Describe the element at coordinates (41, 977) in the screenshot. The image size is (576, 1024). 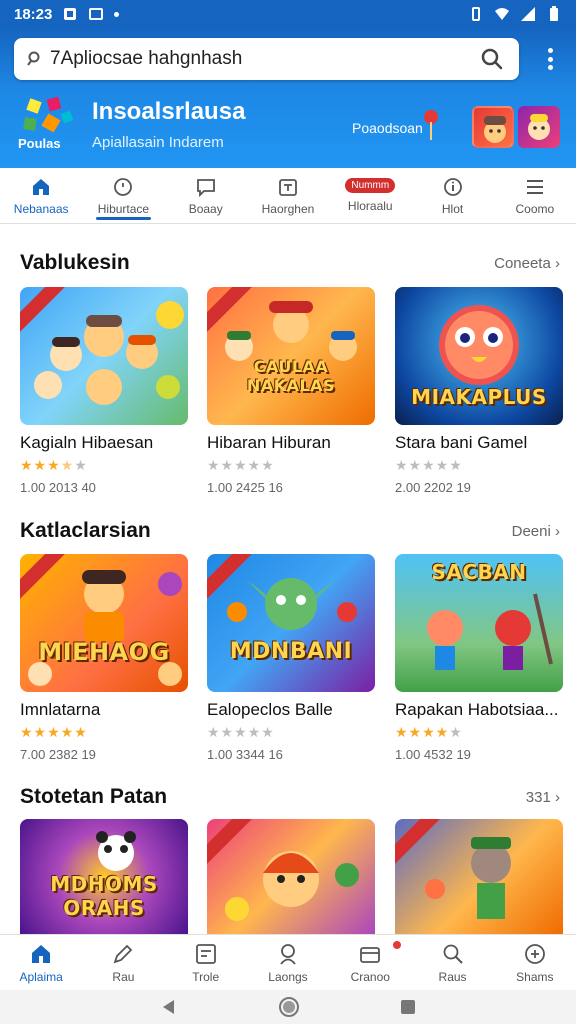
I see `nav-label: Aplaima` at that location.